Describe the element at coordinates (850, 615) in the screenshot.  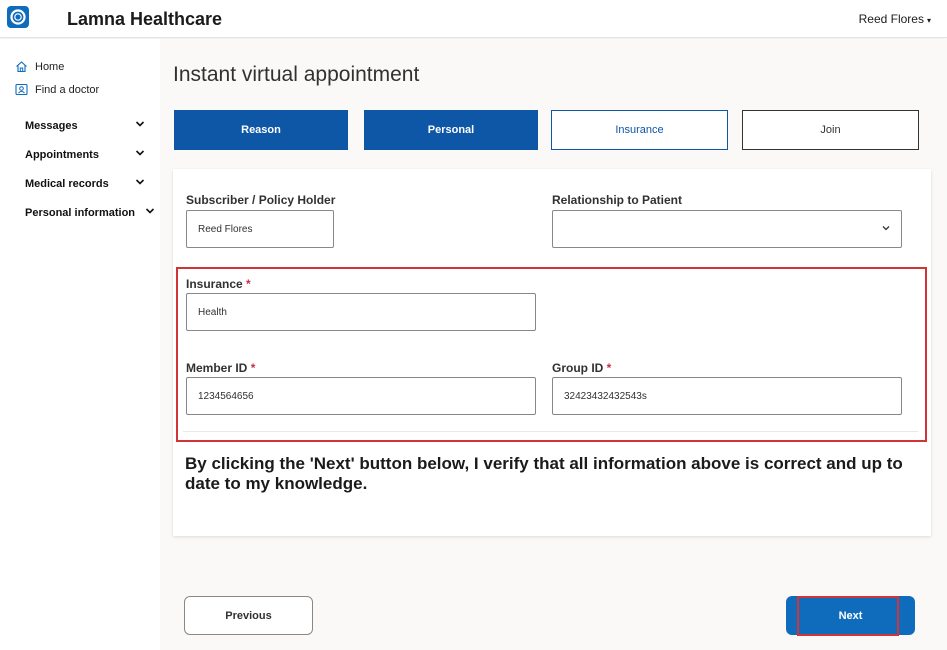
I see `next-button: Next` at that location.